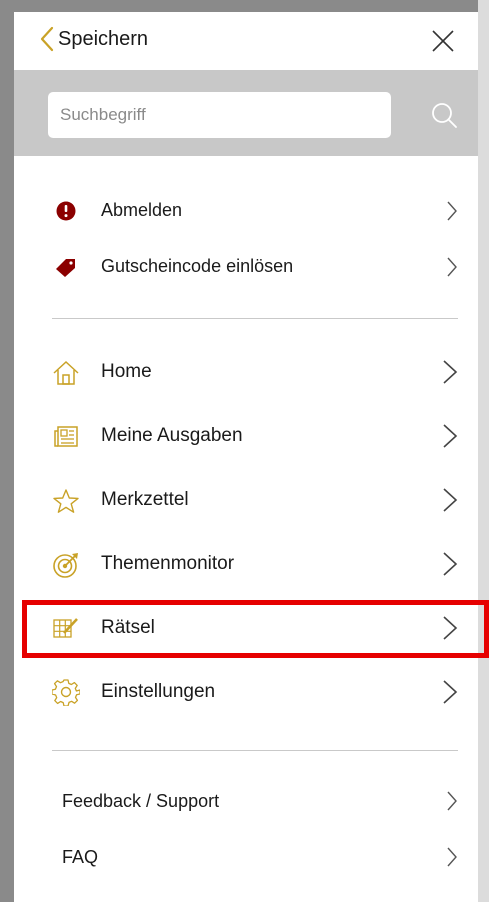  Describe the element at coordinates (197, 266) in the screenshot. I see `menu-item-label: Gutscheincode einlösen` at that location.